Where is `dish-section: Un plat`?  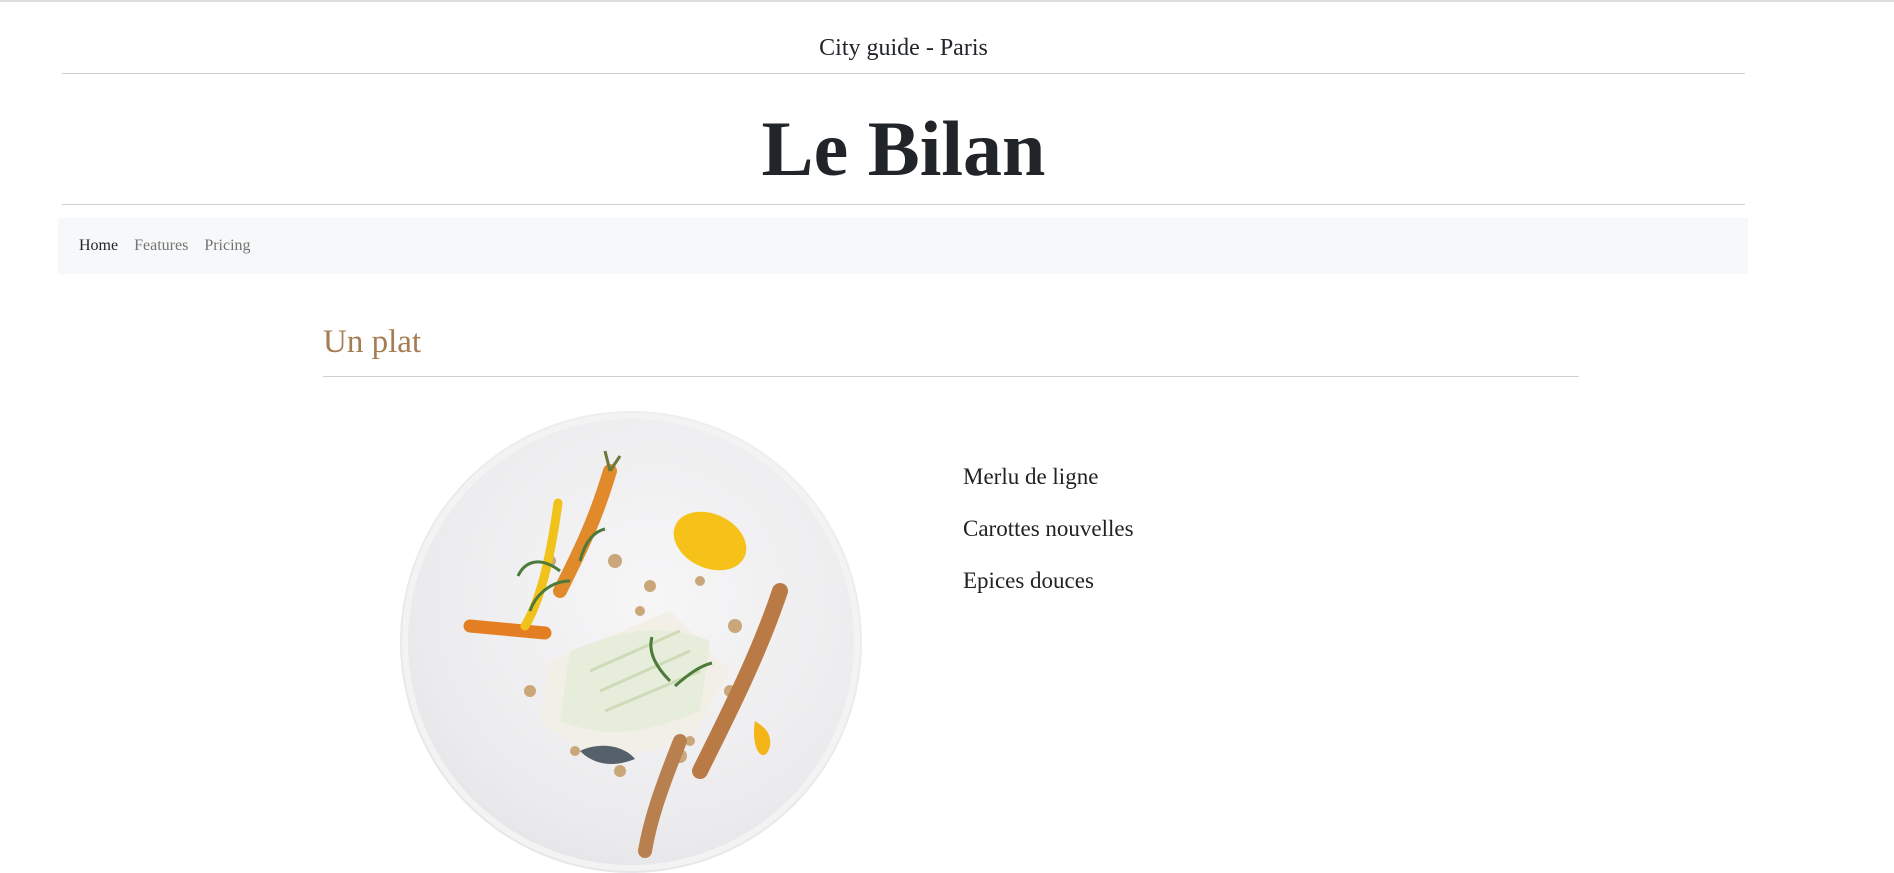 dish-section: Un plat is located at coordinates (951, 345).